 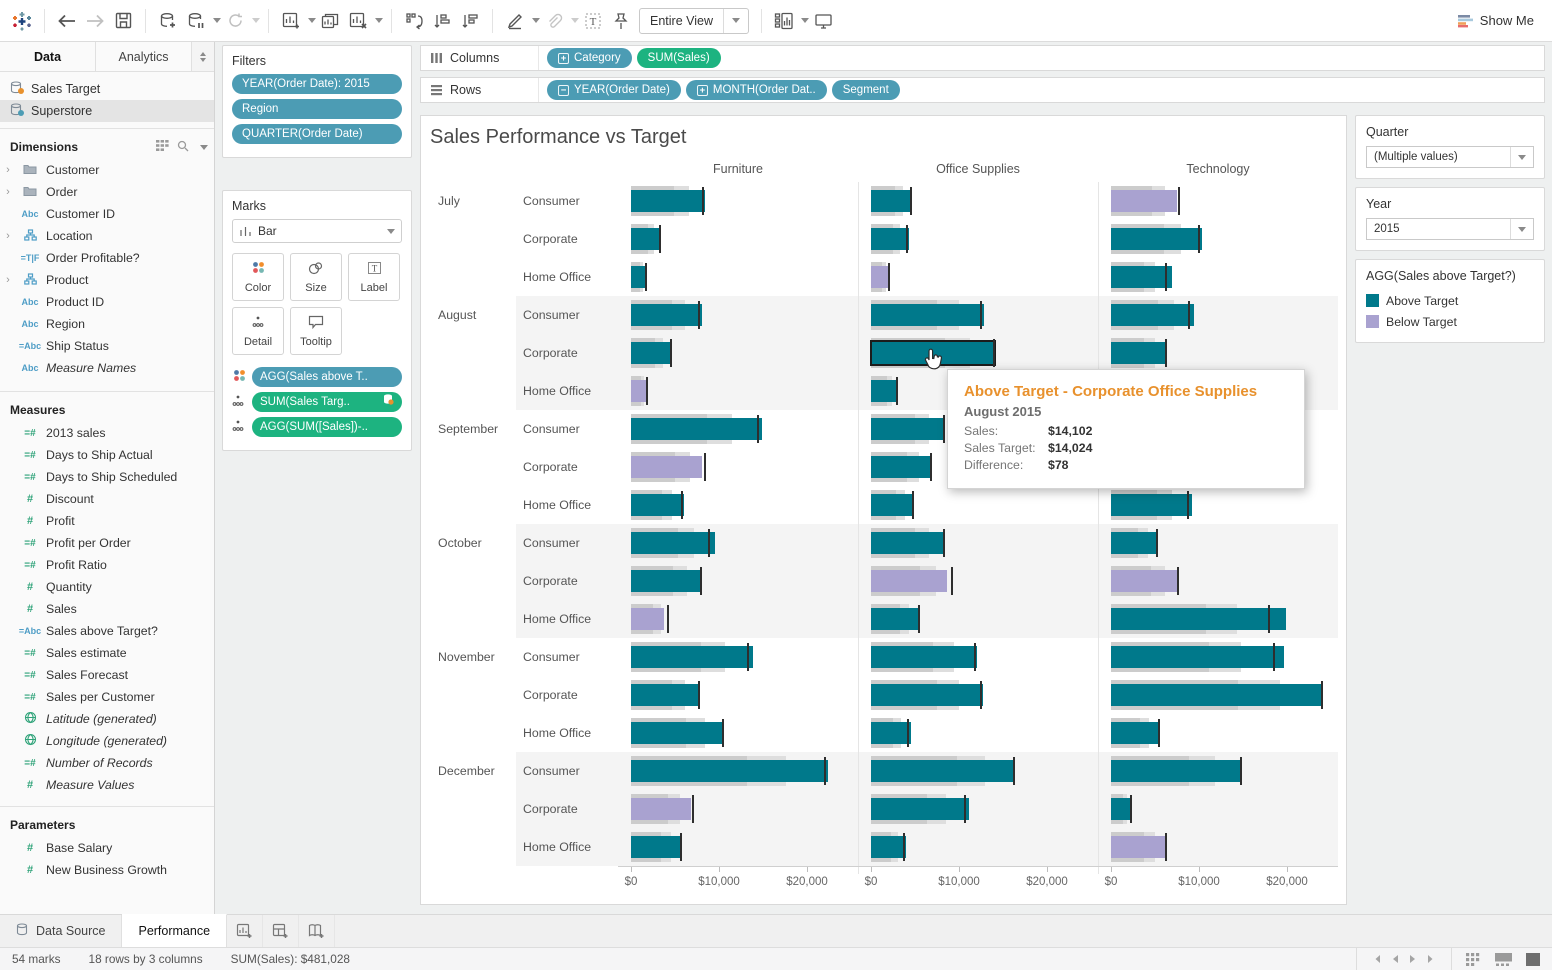 What do you see at coordinates (175, 930) in the screenshot?
I see `sheet-tab: Performance` at bounding box center [175, 930].